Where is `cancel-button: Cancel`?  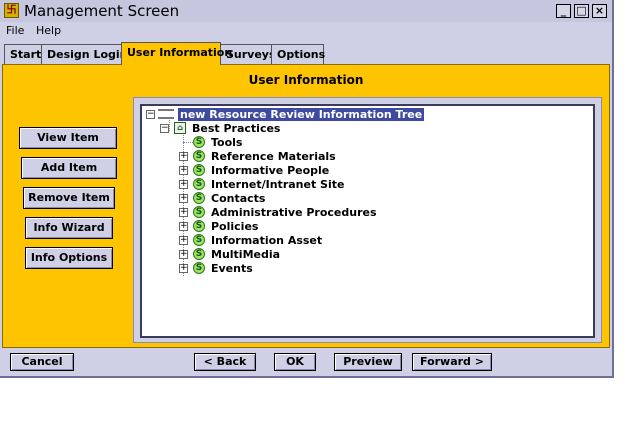 cancel-button: Cancel is located at coordinates (42, 362).